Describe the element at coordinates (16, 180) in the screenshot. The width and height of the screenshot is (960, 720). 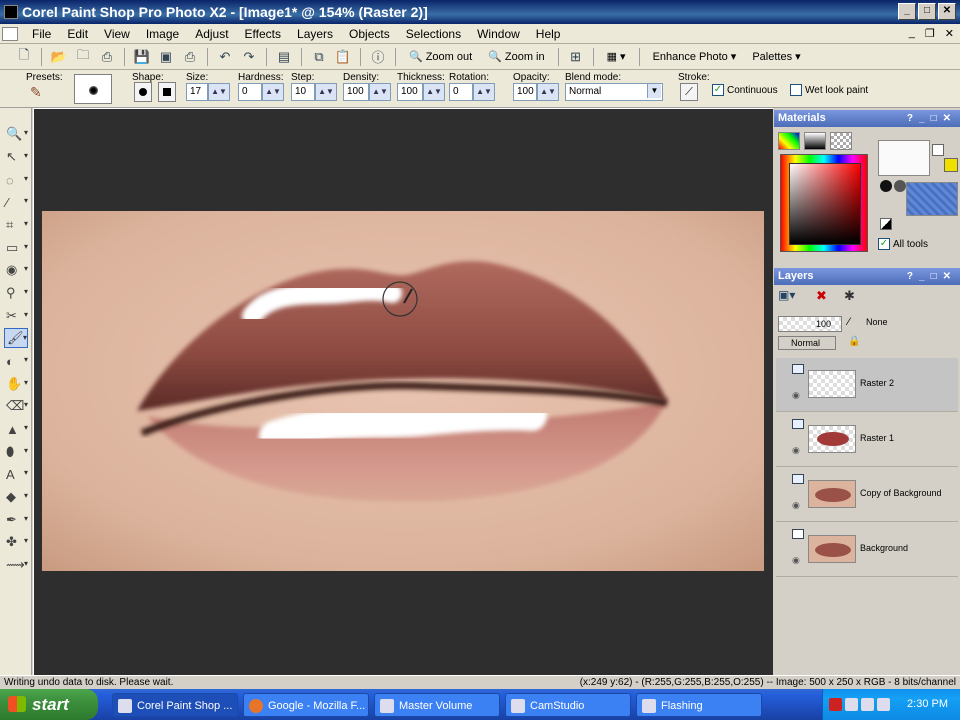
I see `lasso-tool-icon: ◌` at that location.